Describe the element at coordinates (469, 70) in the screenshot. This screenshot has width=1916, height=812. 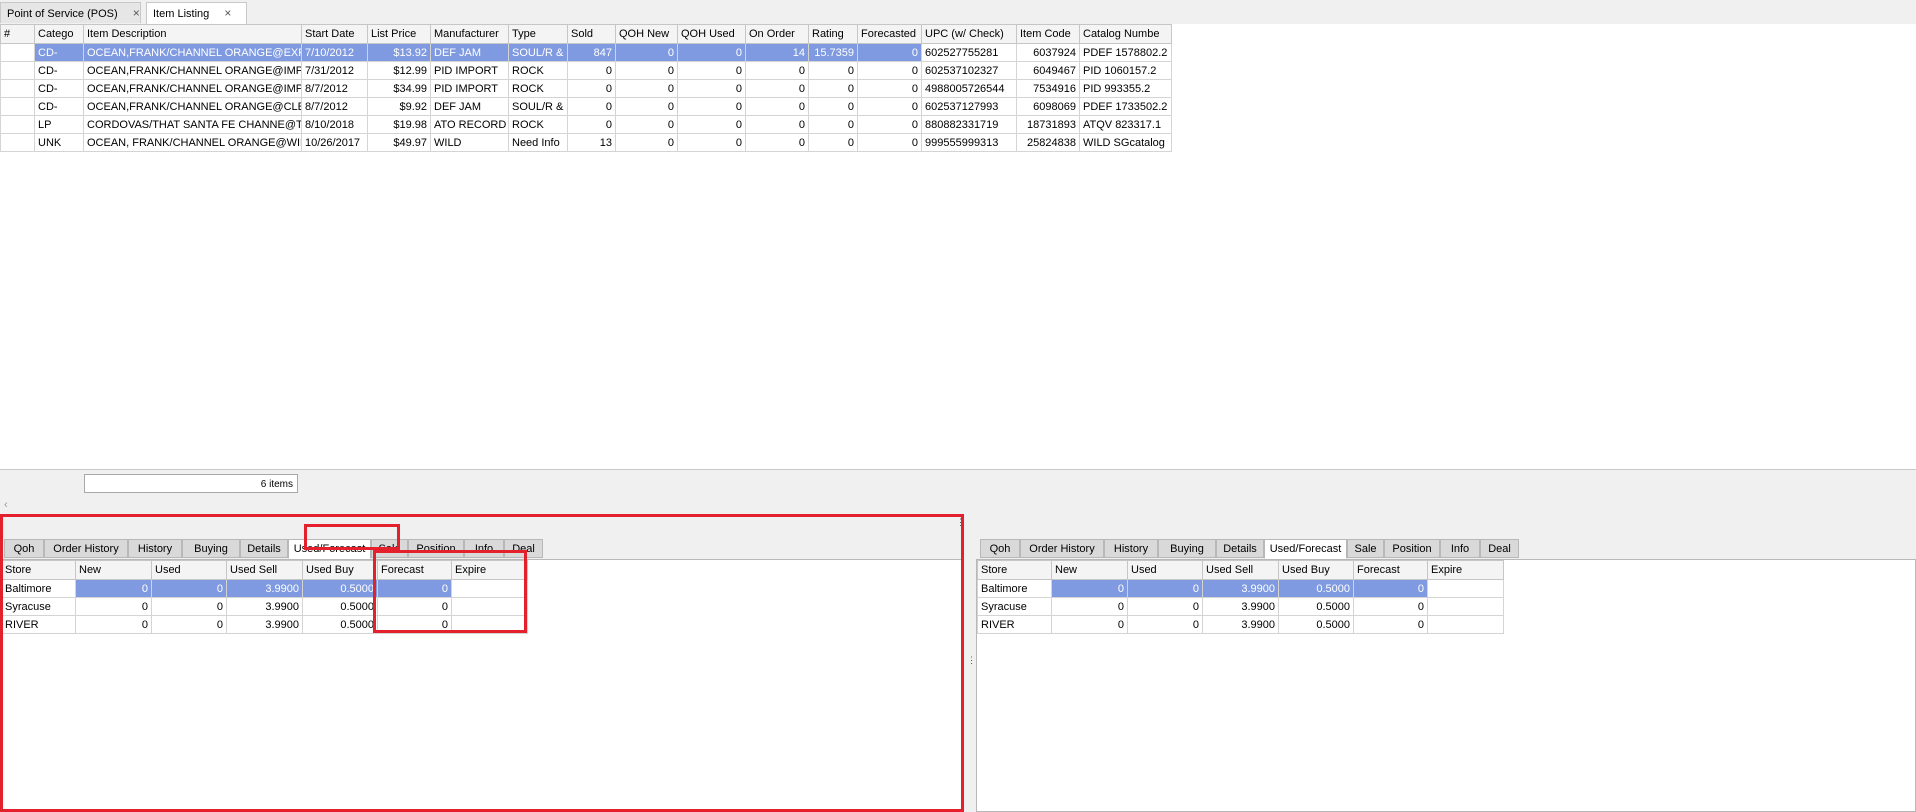
I see `cell-manufacturer: PID IMPORT` at that location.